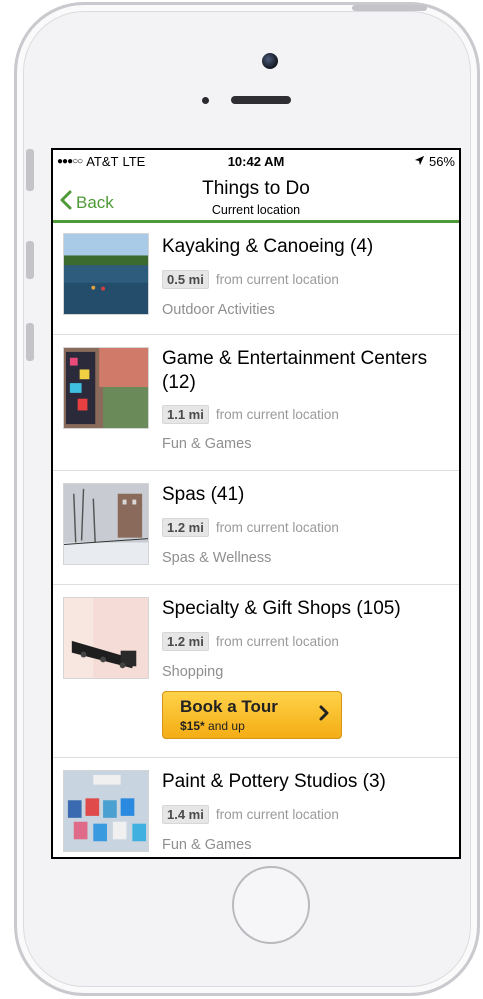 This screenshot has height=999, width=483. I want to click on navigation-bar: Back Things to Do Current location, so click(256, 197).